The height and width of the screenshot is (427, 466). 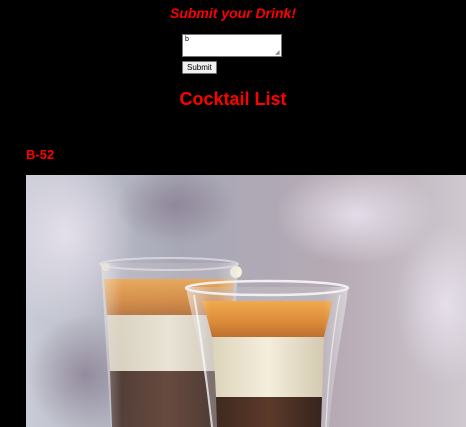 I want to click on submit-button: Submit, so click(x=199, y=67).